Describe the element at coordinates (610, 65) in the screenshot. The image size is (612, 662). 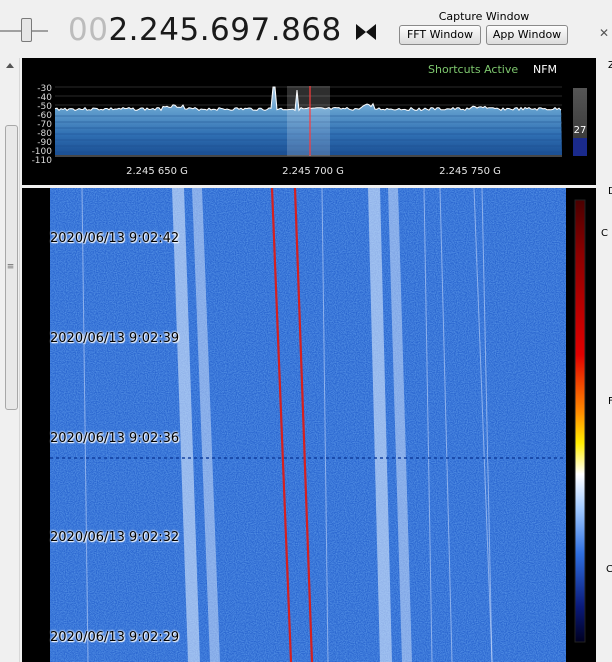
I see `edge-label: Z` at that location.